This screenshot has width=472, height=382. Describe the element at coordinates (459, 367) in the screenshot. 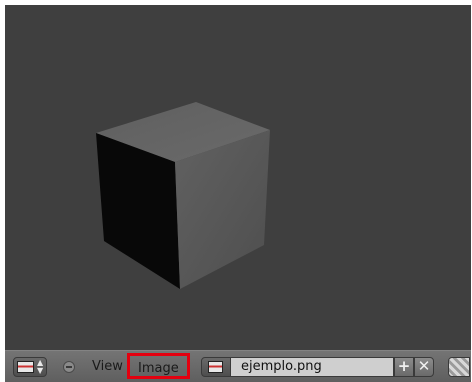

I see `pack-icon` at that location.